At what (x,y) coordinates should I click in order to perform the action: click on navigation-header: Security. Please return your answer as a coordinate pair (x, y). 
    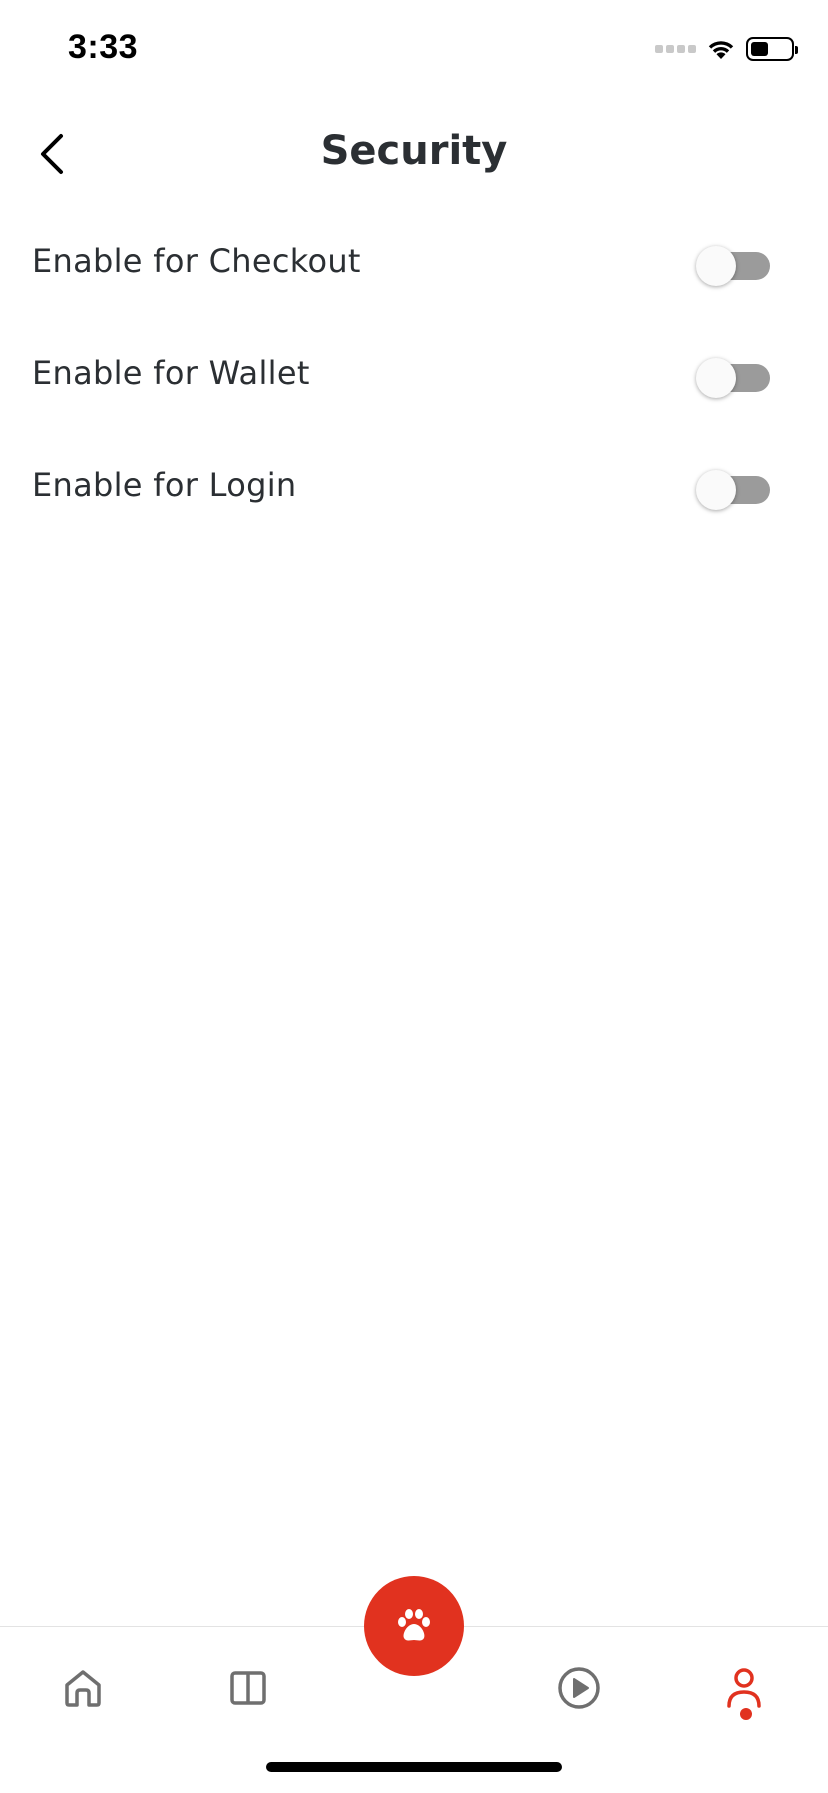
    Looking at the image, I should click on (414, 153).